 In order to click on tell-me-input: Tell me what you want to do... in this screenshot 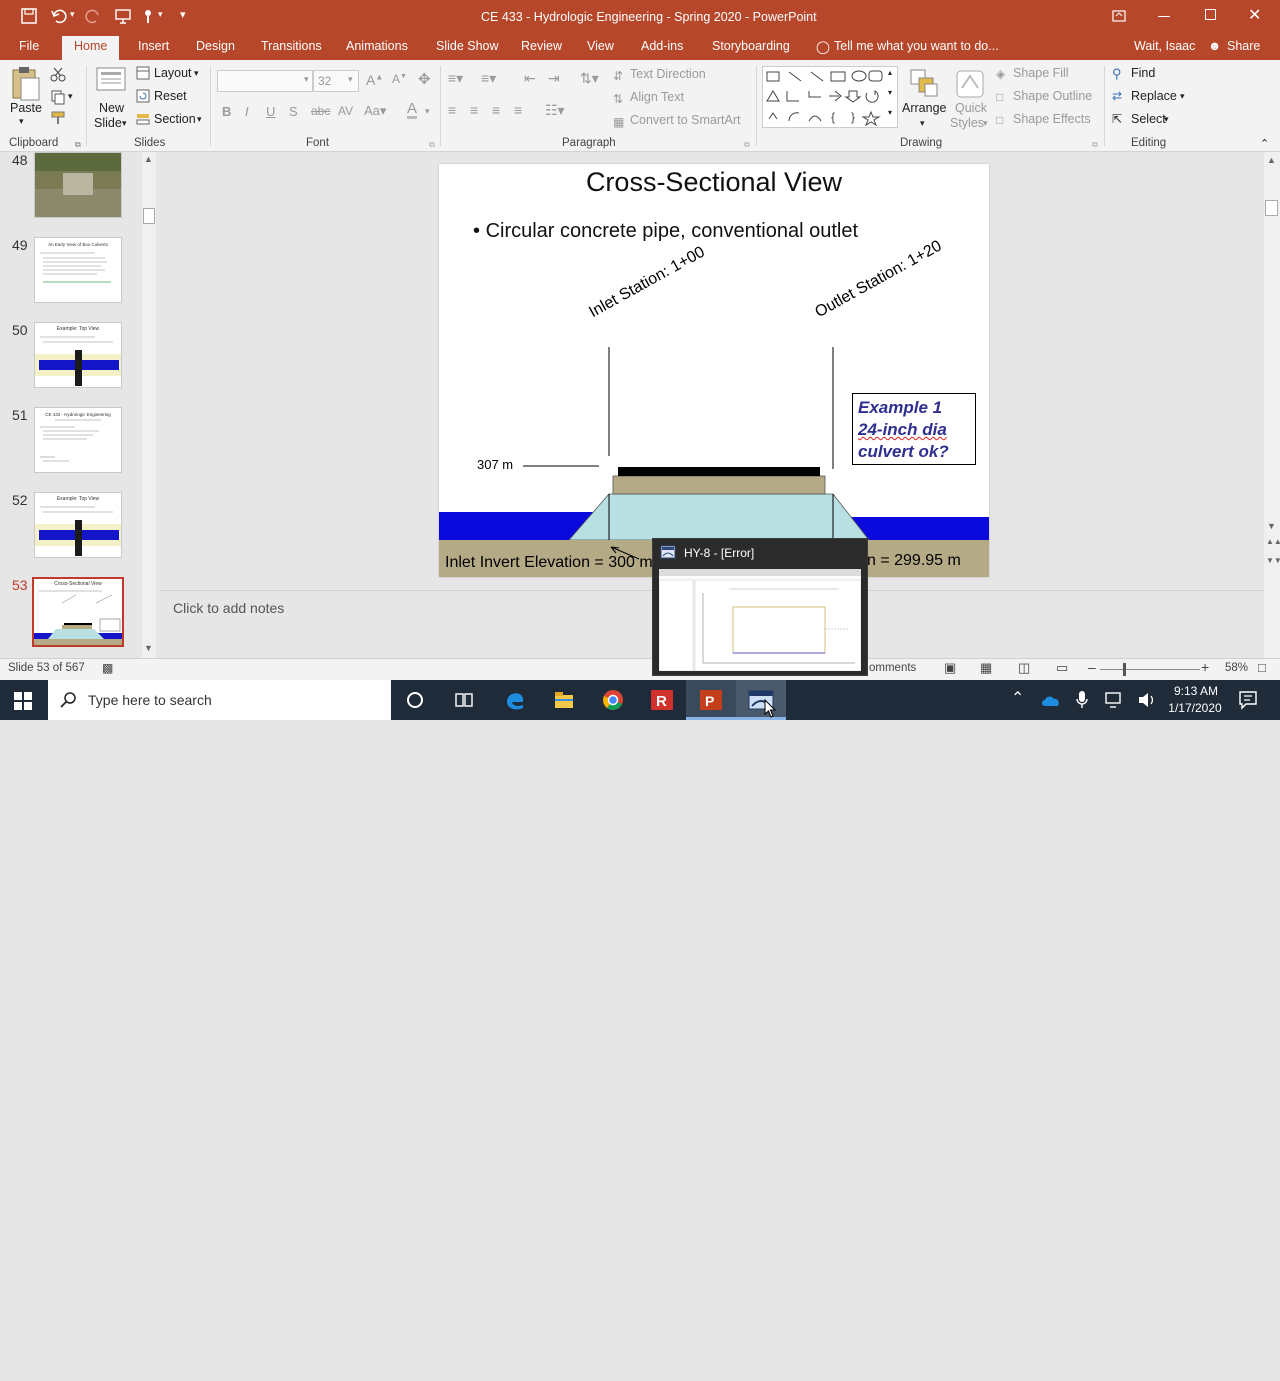, I will do `click(916, 46)`.